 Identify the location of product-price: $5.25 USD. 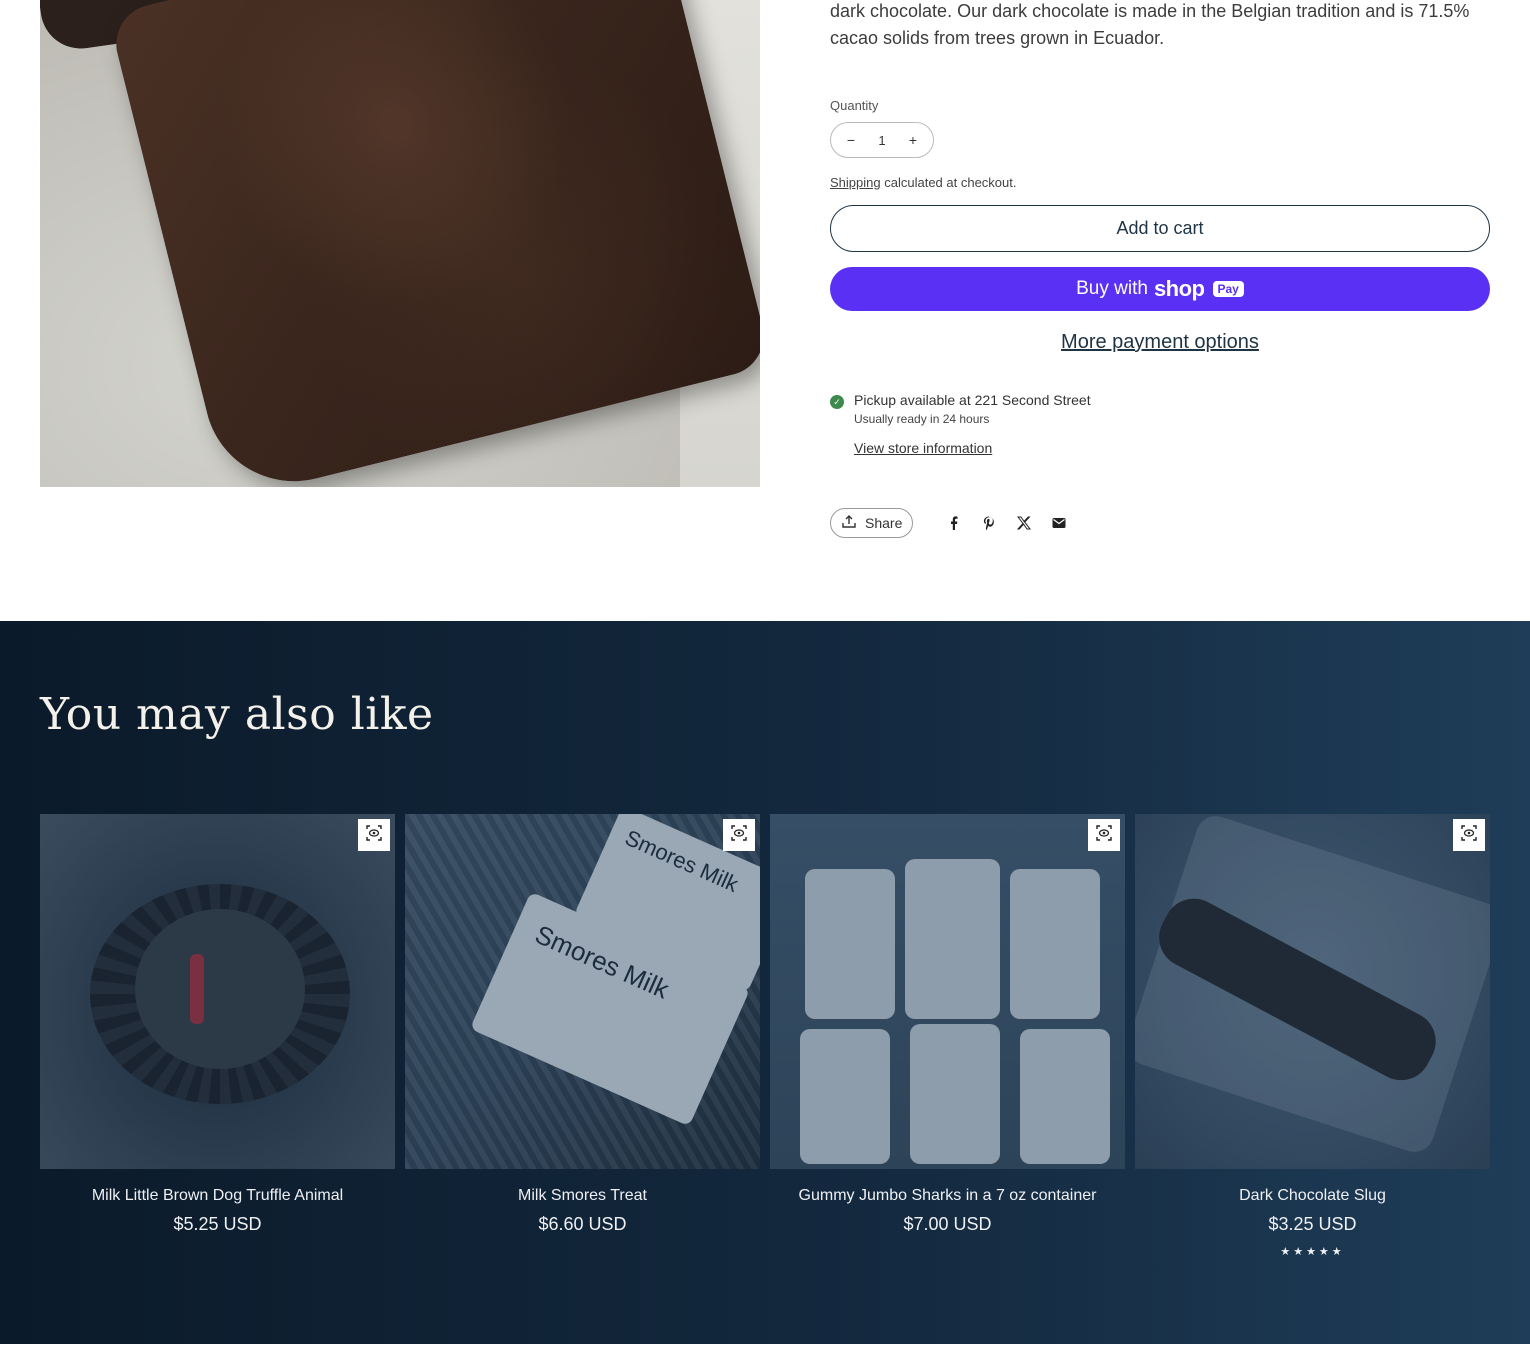
(217, 1224).